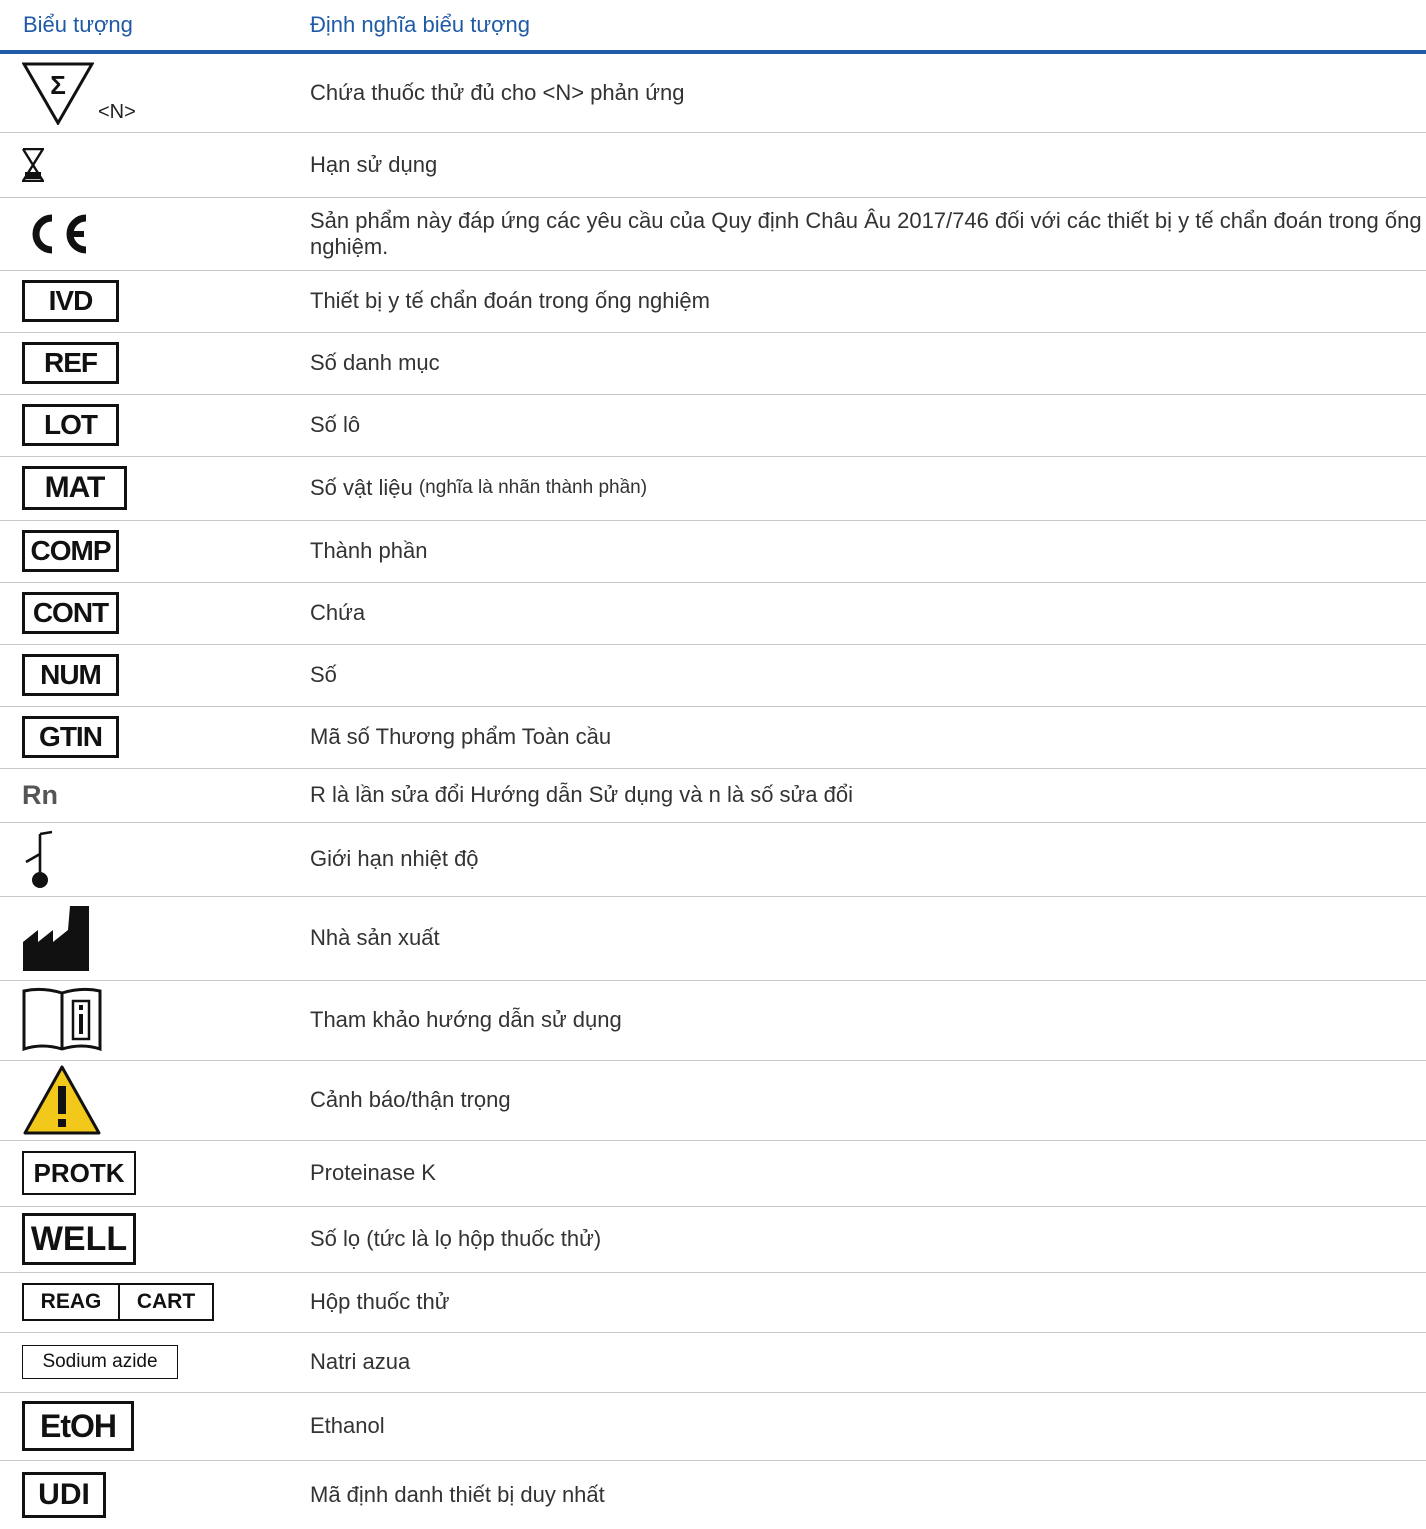 Image resolution: width=1426 pixels, height=1529 pixels. Describe the element at coordinates (497, 92) in the screenshot. I see `definition: Chứa thuốc thử đủ cho <N> phản ứng` at that location.